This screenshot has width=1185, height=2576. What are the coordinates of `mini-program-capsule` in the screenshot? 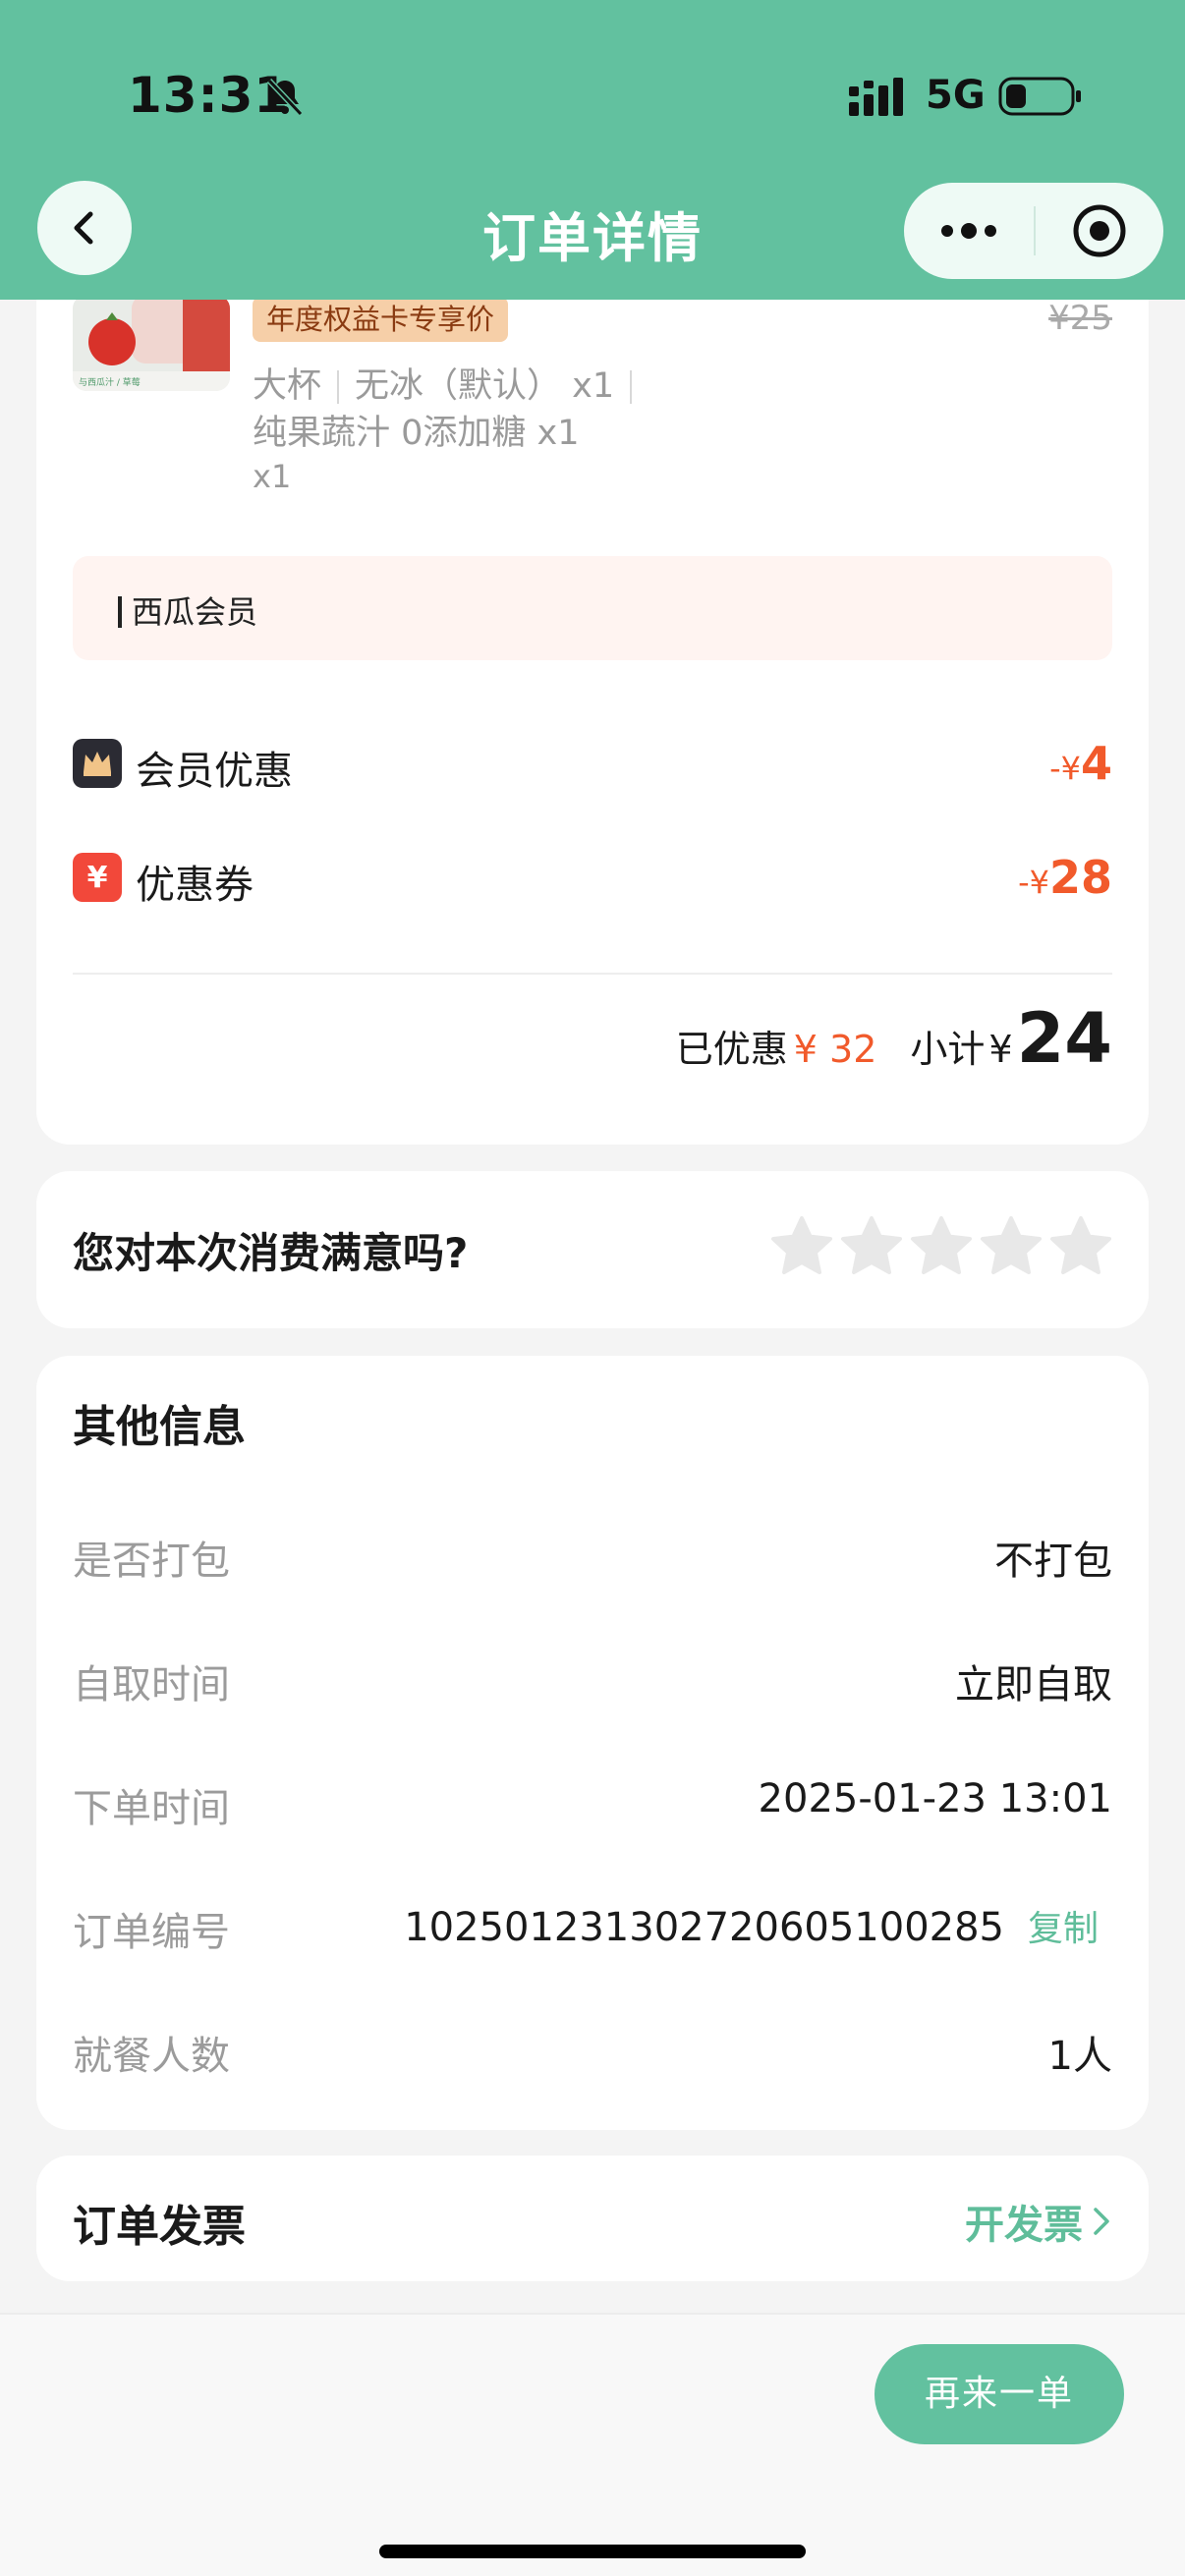 It's located at (1034, 231).